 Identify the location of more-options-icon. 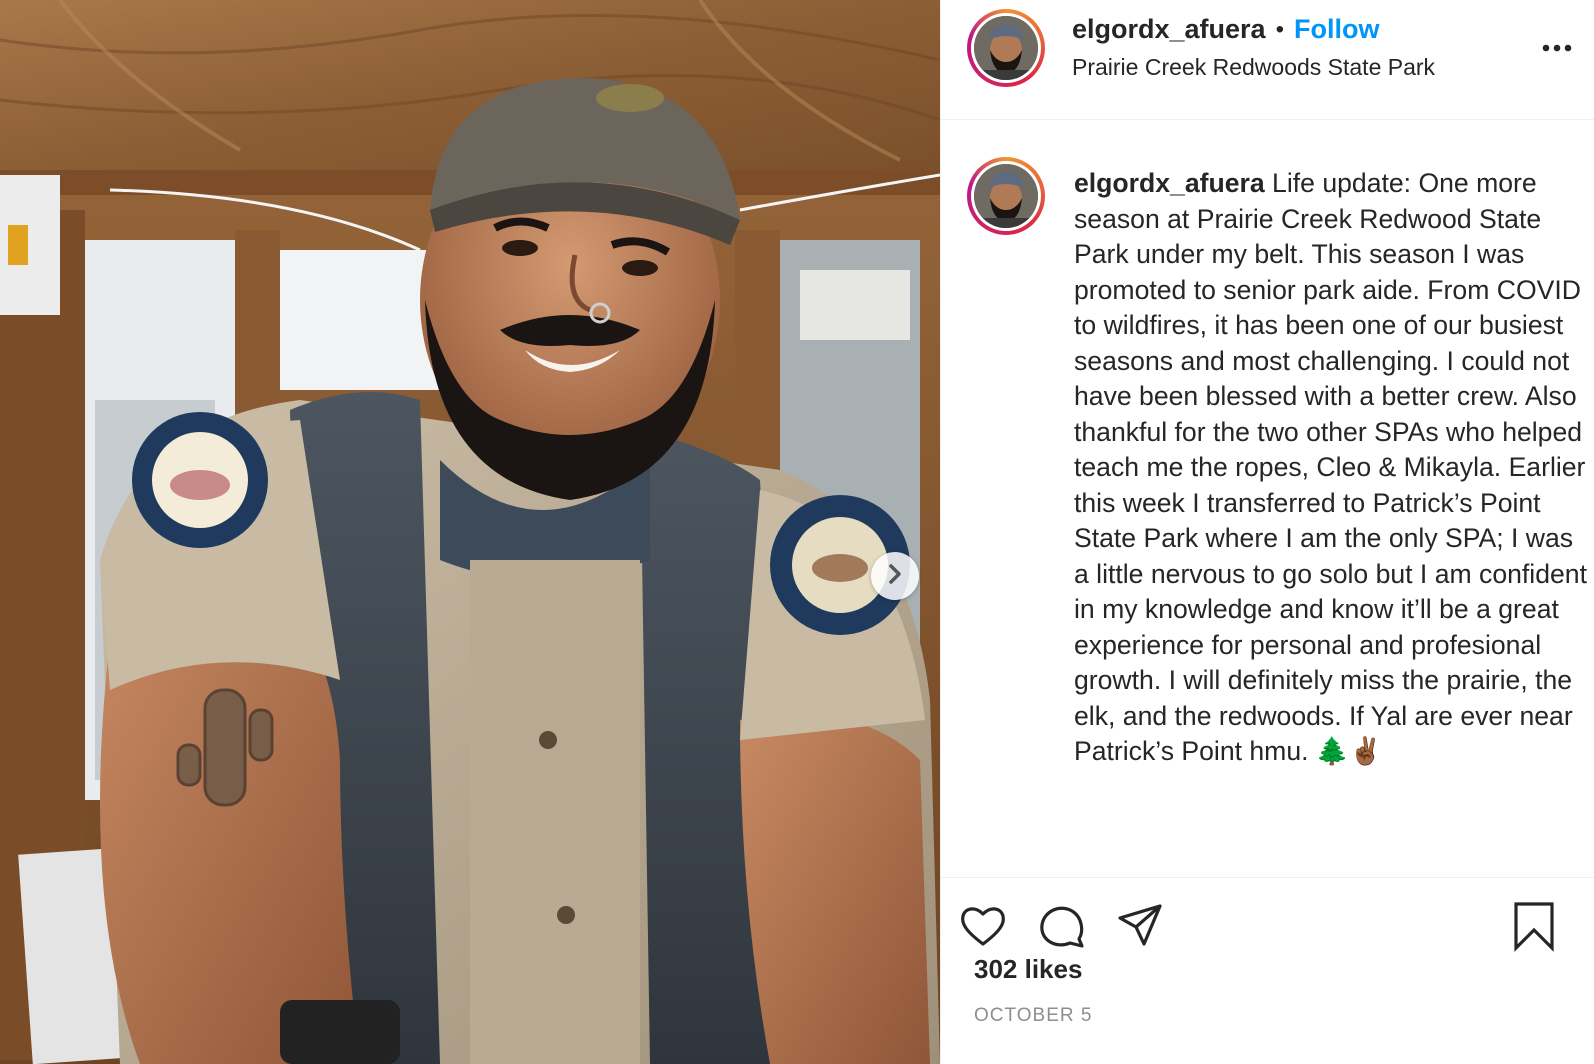
(1557, 48).